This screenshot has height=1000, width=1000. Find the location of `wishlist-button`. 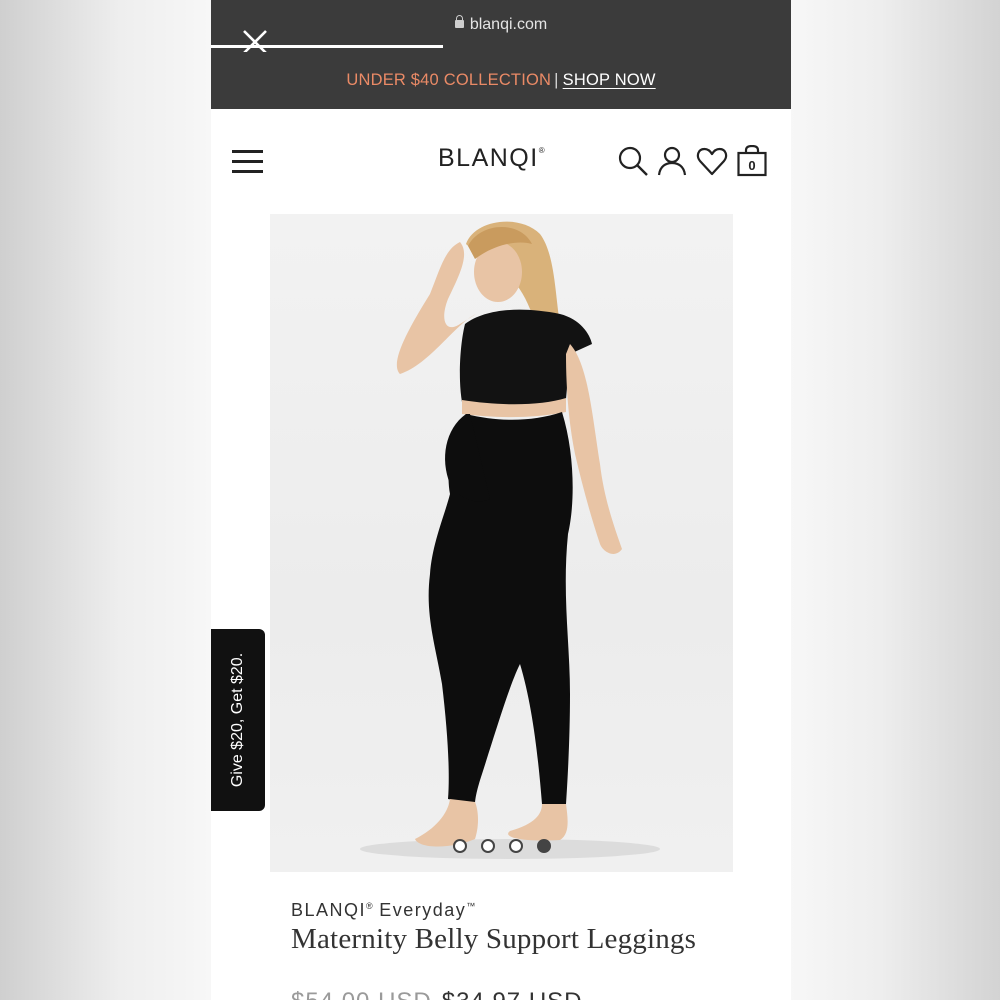

wishlist-button is located at coordinates (712, 161).